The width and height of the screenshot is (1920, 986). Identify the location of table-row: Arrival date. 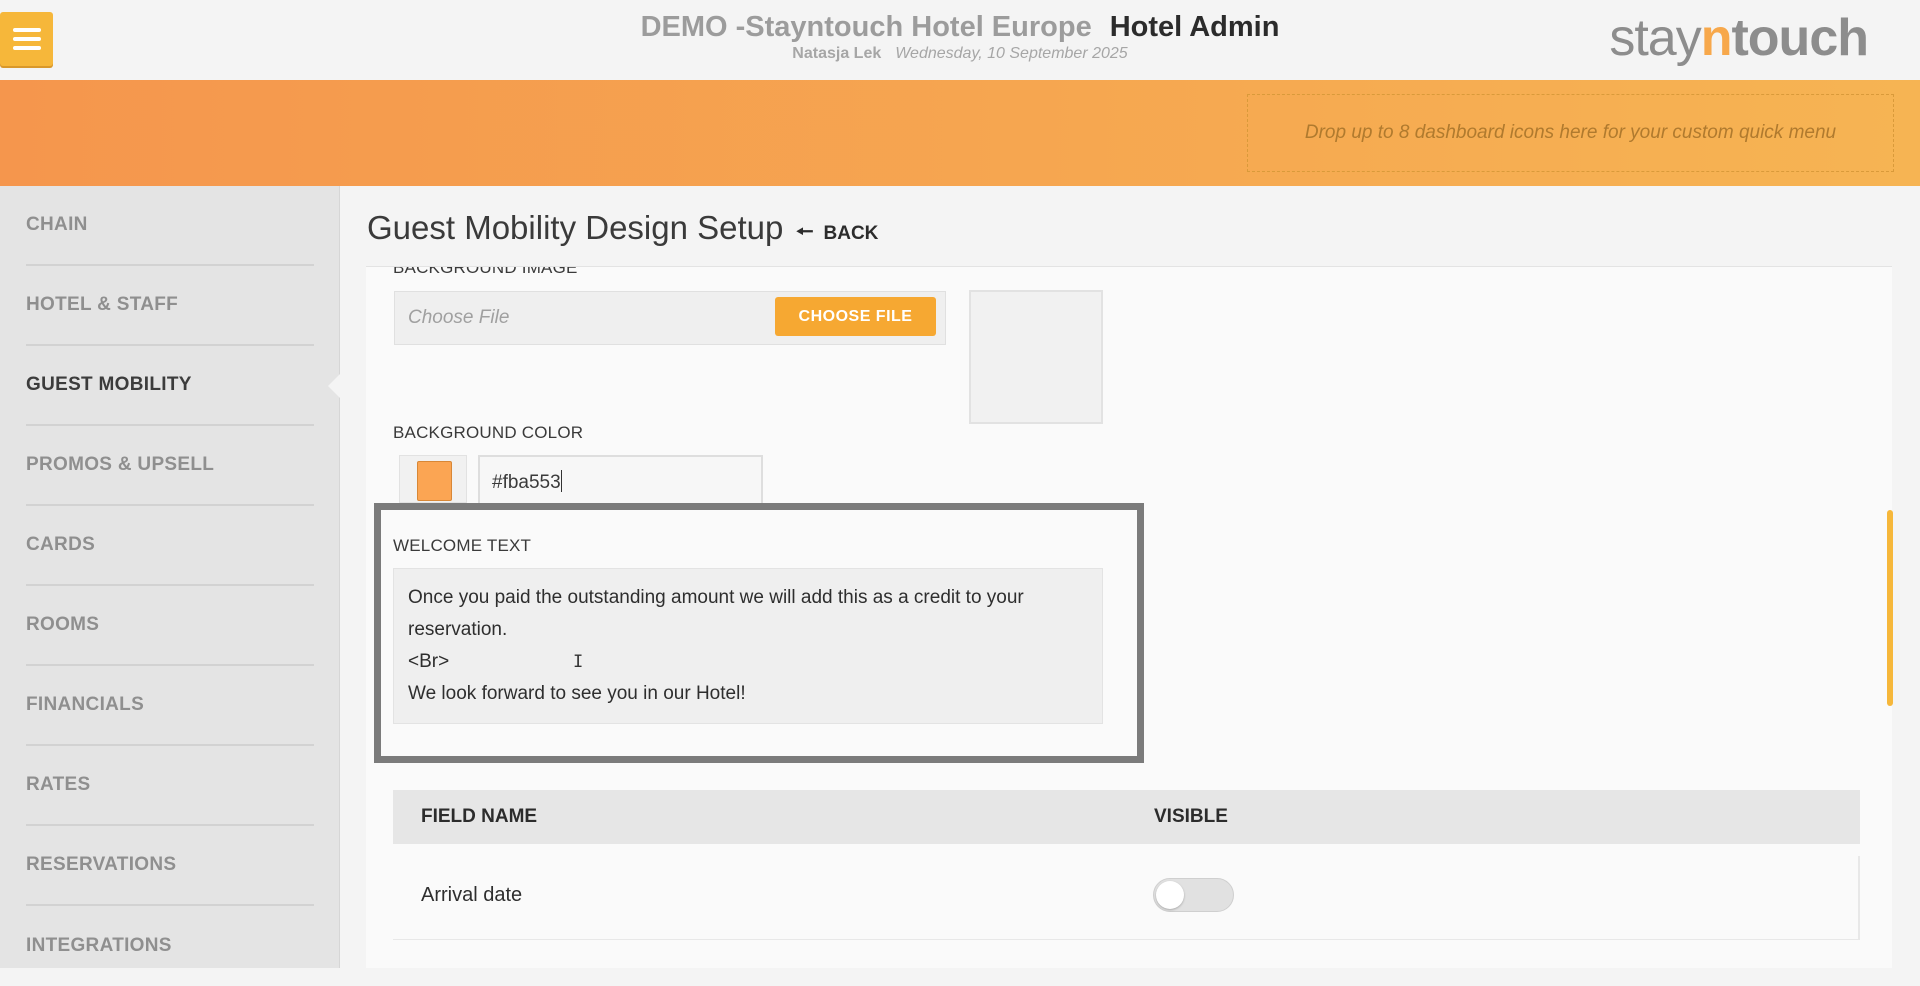
(1126, 898).